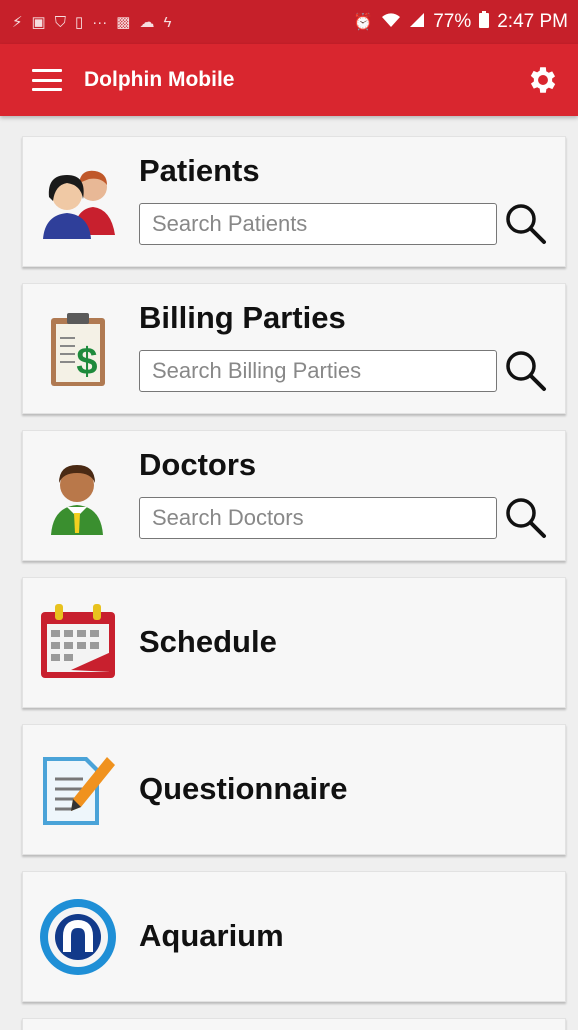 The height and width of the screenshot is (1030, 578). I want to click on notification-icons: ⚡︎ ▣ ⛉ ▯ ··· ▩ ☁ ϟ, so click(91, 22).